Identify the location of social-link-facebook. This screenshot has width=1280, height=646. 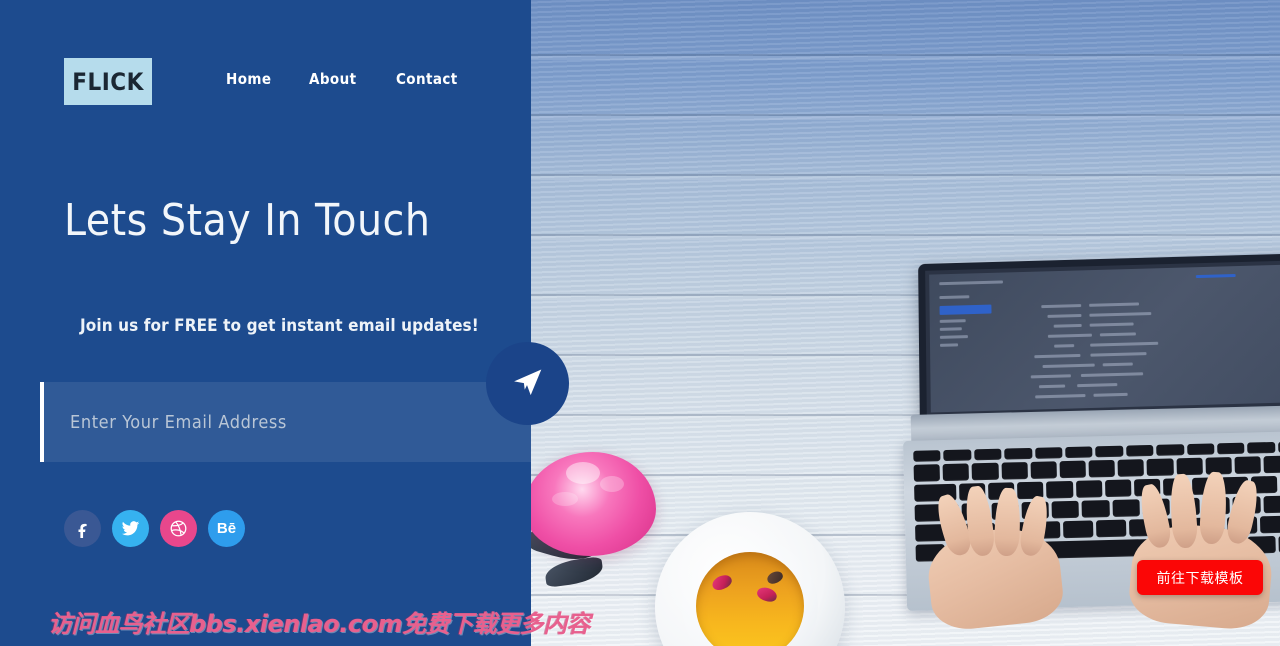
(82, 528).